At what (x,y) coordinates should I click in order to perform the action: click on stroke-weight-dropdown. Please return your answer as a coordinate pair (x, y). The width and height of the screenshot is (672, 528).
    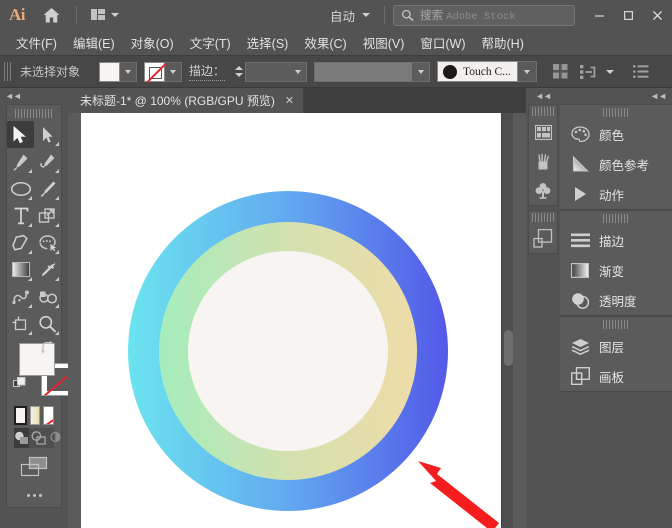
    Looking at the image, I should click on (297, 72).